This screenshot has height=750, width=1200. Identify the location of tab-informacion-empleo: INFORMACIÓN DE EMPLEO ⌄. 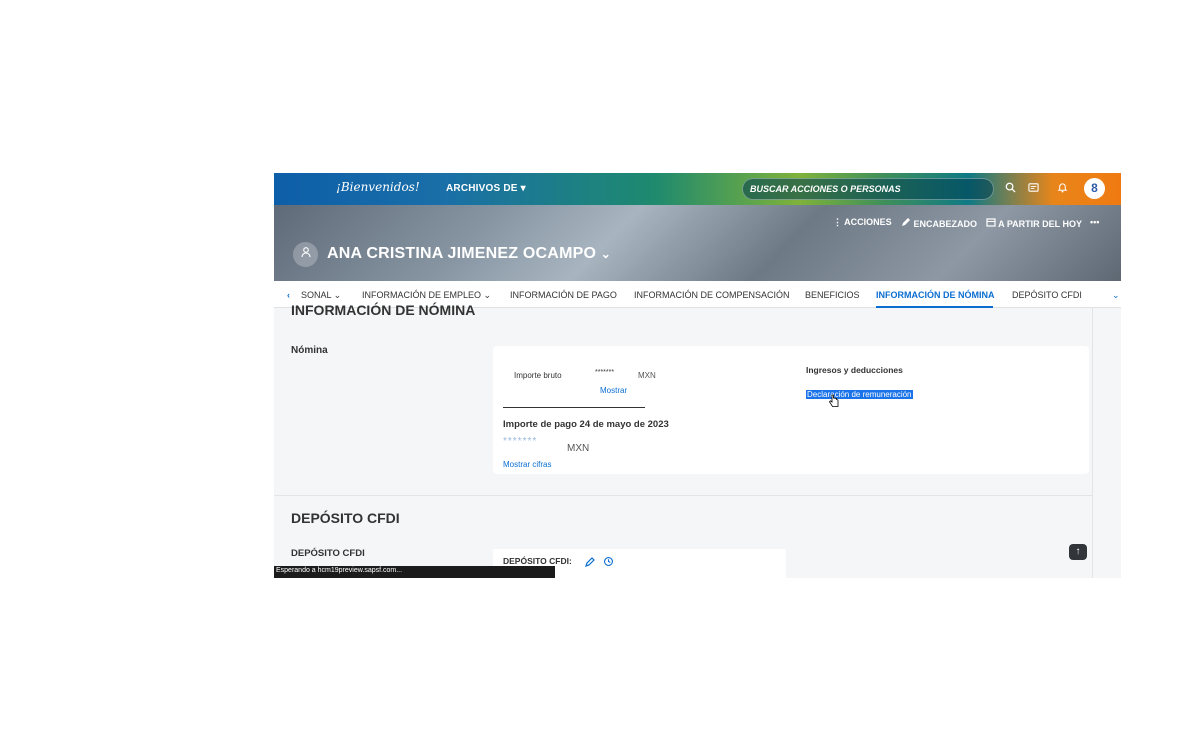
(426, 295).